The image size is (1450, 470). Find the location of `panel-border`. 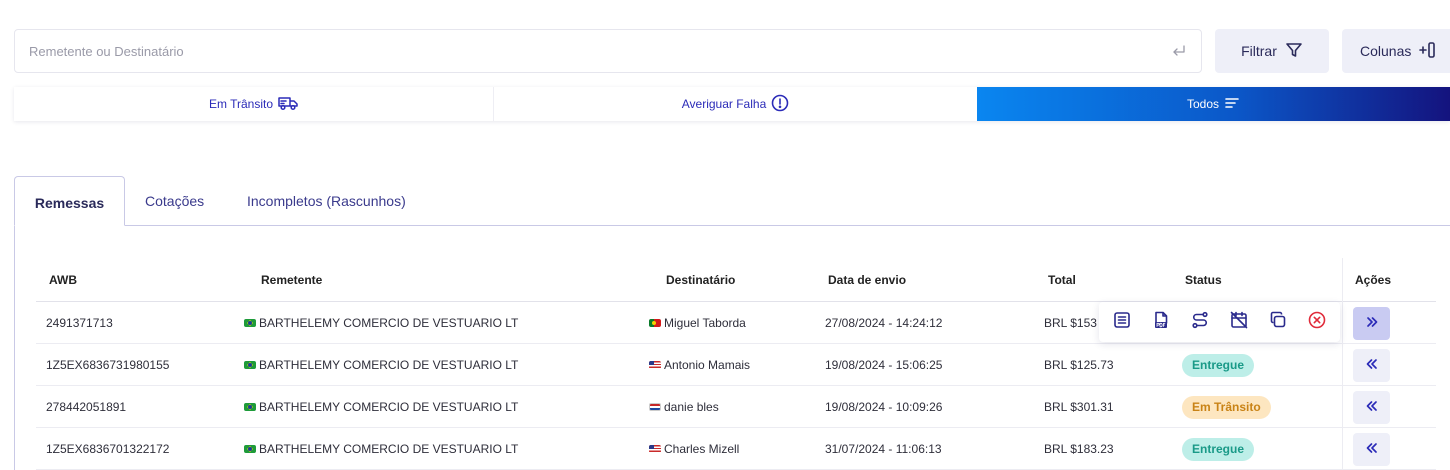

panel-border is located at coordinates (14, 347).